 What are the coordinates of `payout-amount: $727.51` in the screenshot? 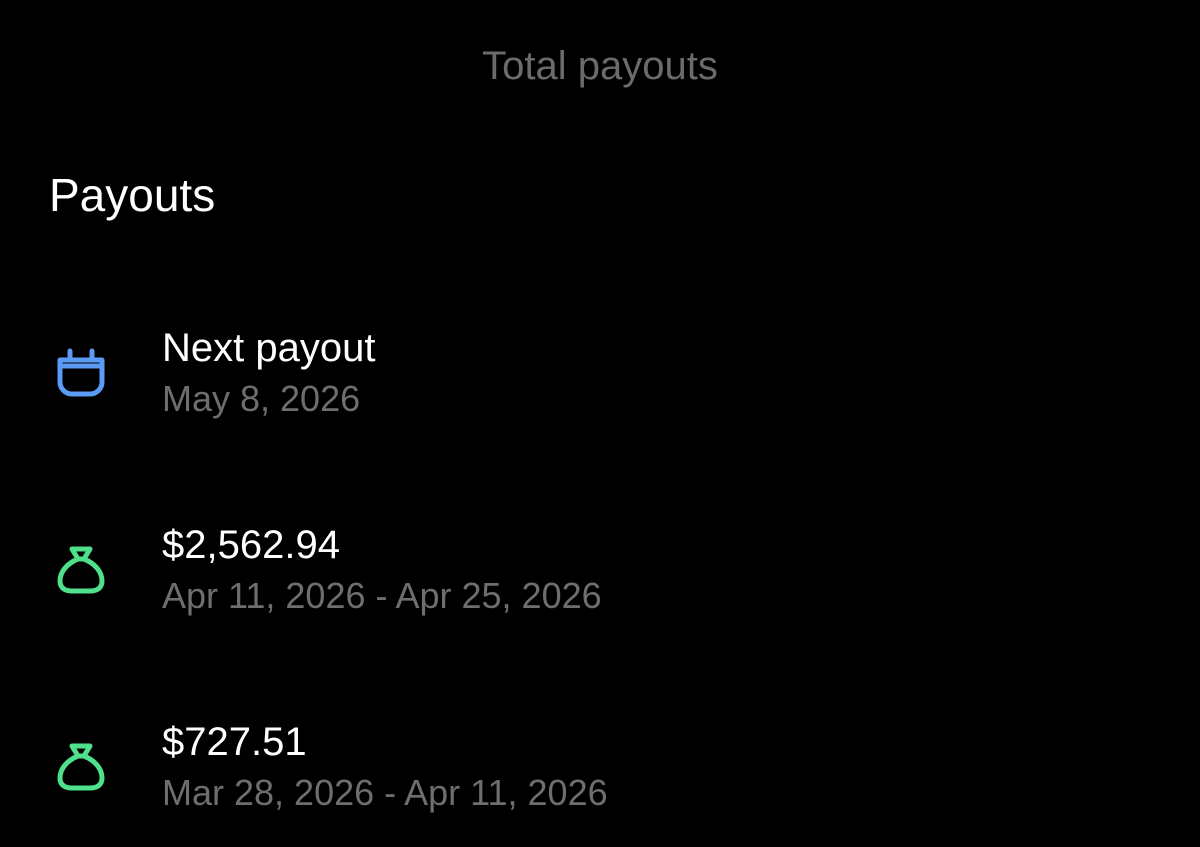 It's located at (234, 742).